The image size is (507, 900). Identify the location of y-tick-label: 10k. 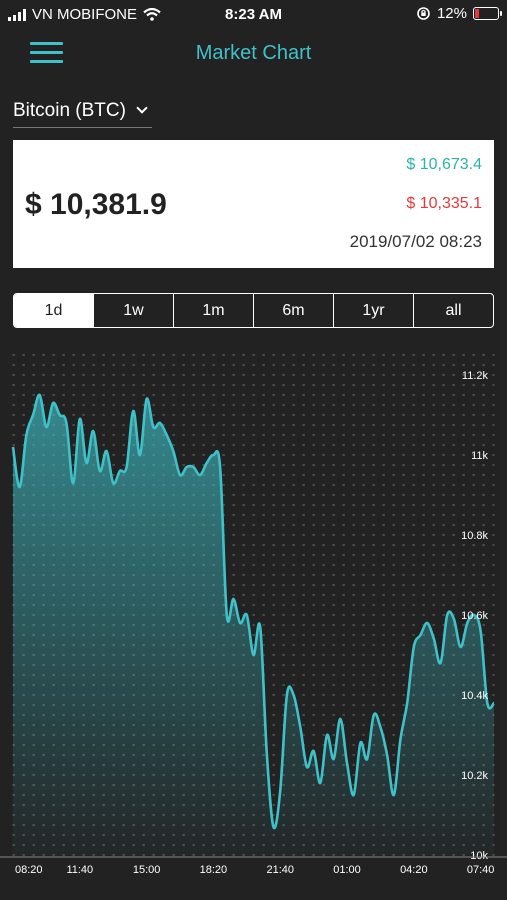
(479, 856).